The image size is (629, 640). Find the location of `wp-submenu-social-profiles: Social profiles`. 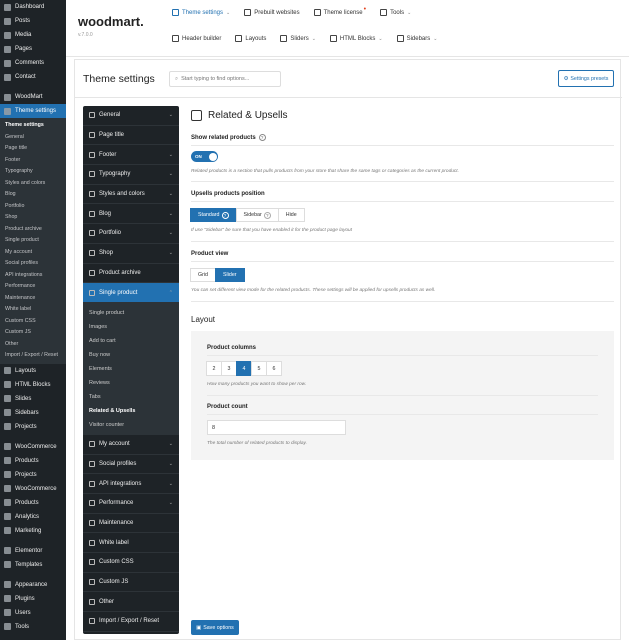

wp-submenu-social-profiles: Social profiles is located at coordinates (33, 264).